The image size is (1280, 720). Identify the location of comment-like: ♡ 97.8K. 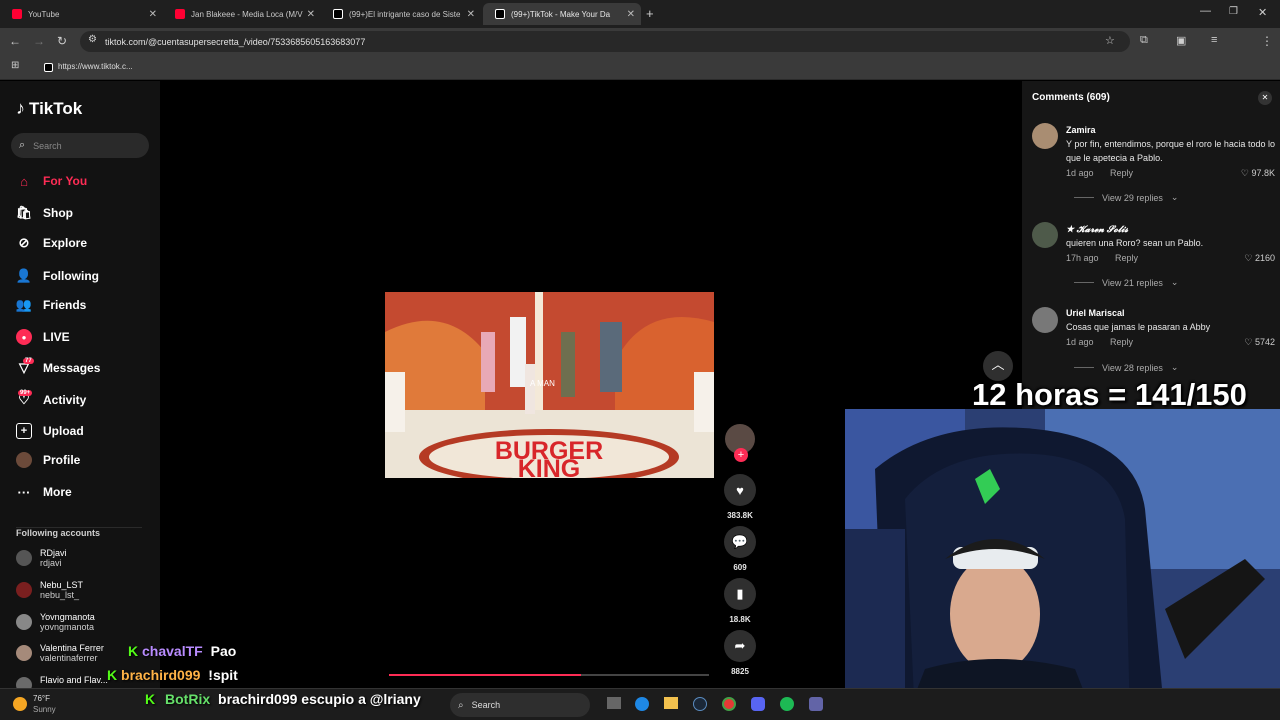
(1258, 173).